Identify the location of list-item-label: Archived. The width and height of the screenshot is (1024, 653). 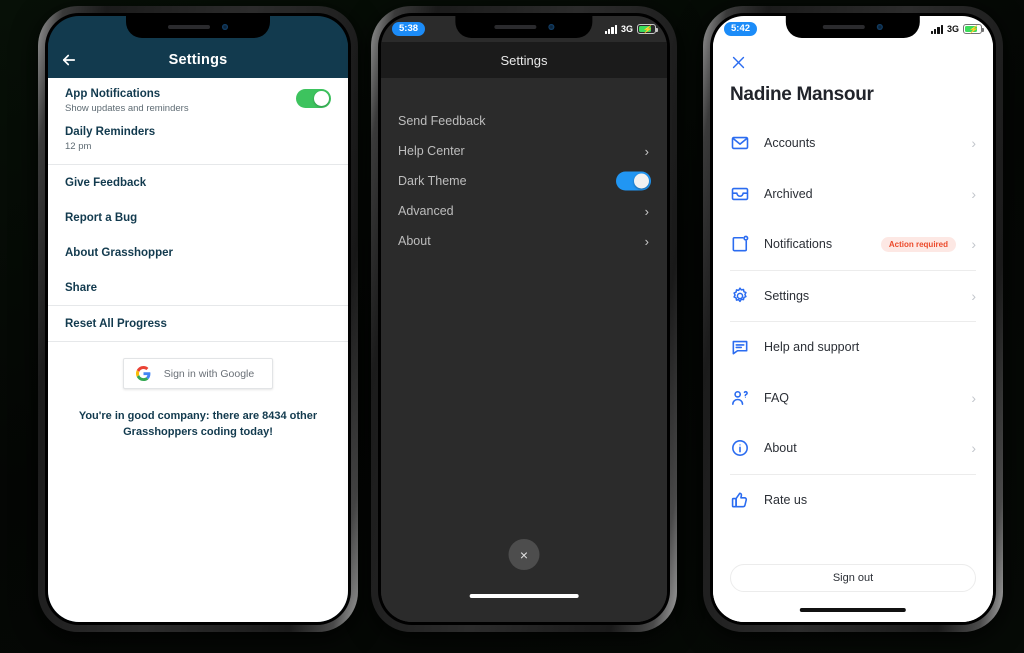
(788, 193).